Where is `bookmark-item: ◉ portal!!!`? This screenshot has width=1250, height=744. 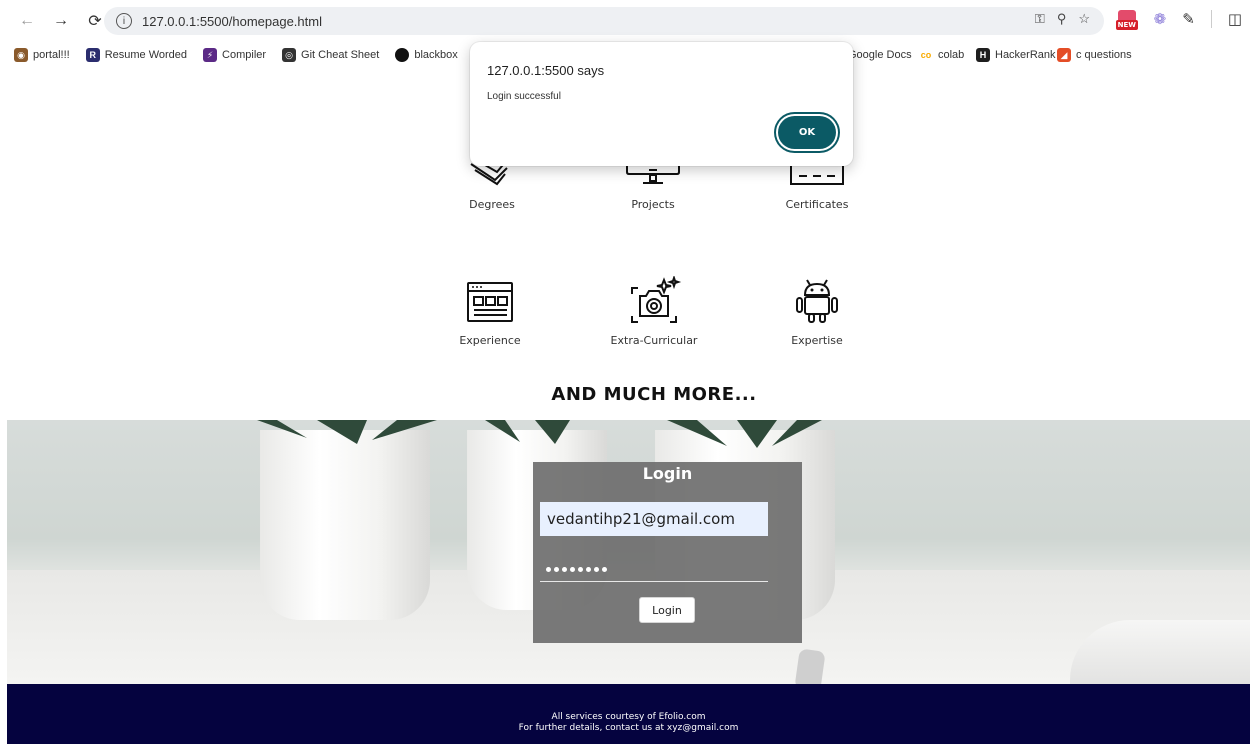
bookmark-item: ◉ portal!!! is located at coordinates (42, 55).